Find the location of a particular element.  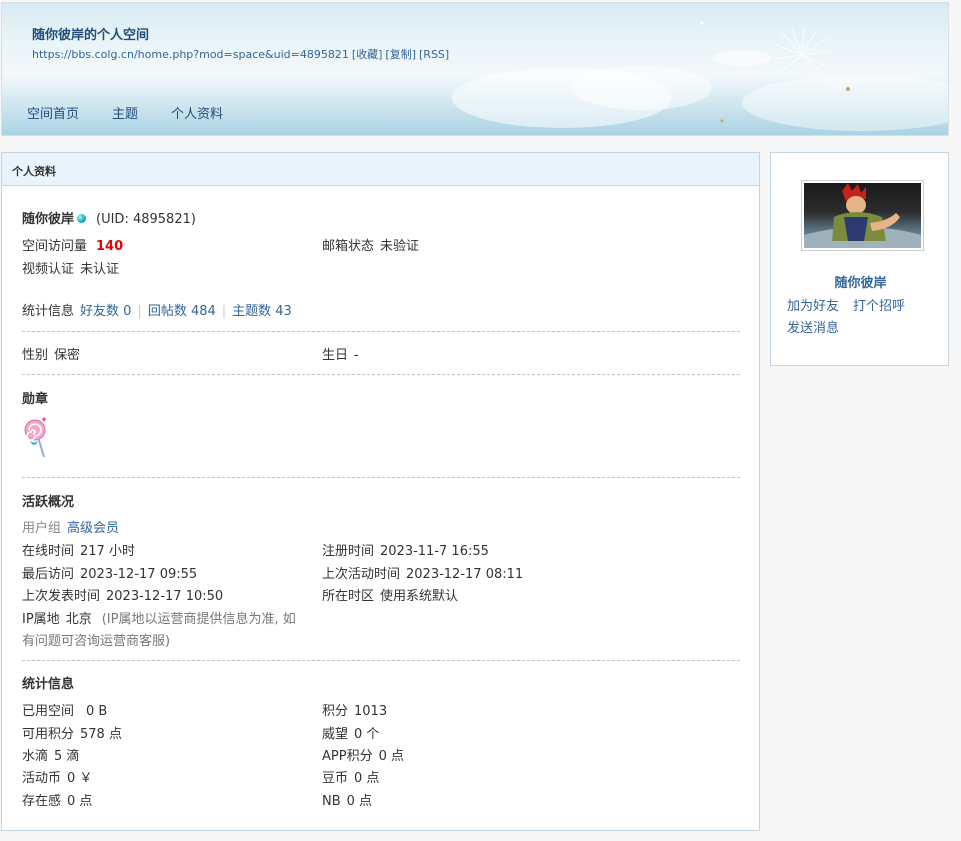

last-visit-label: 最后访问 is located at coordinates (48, 574).